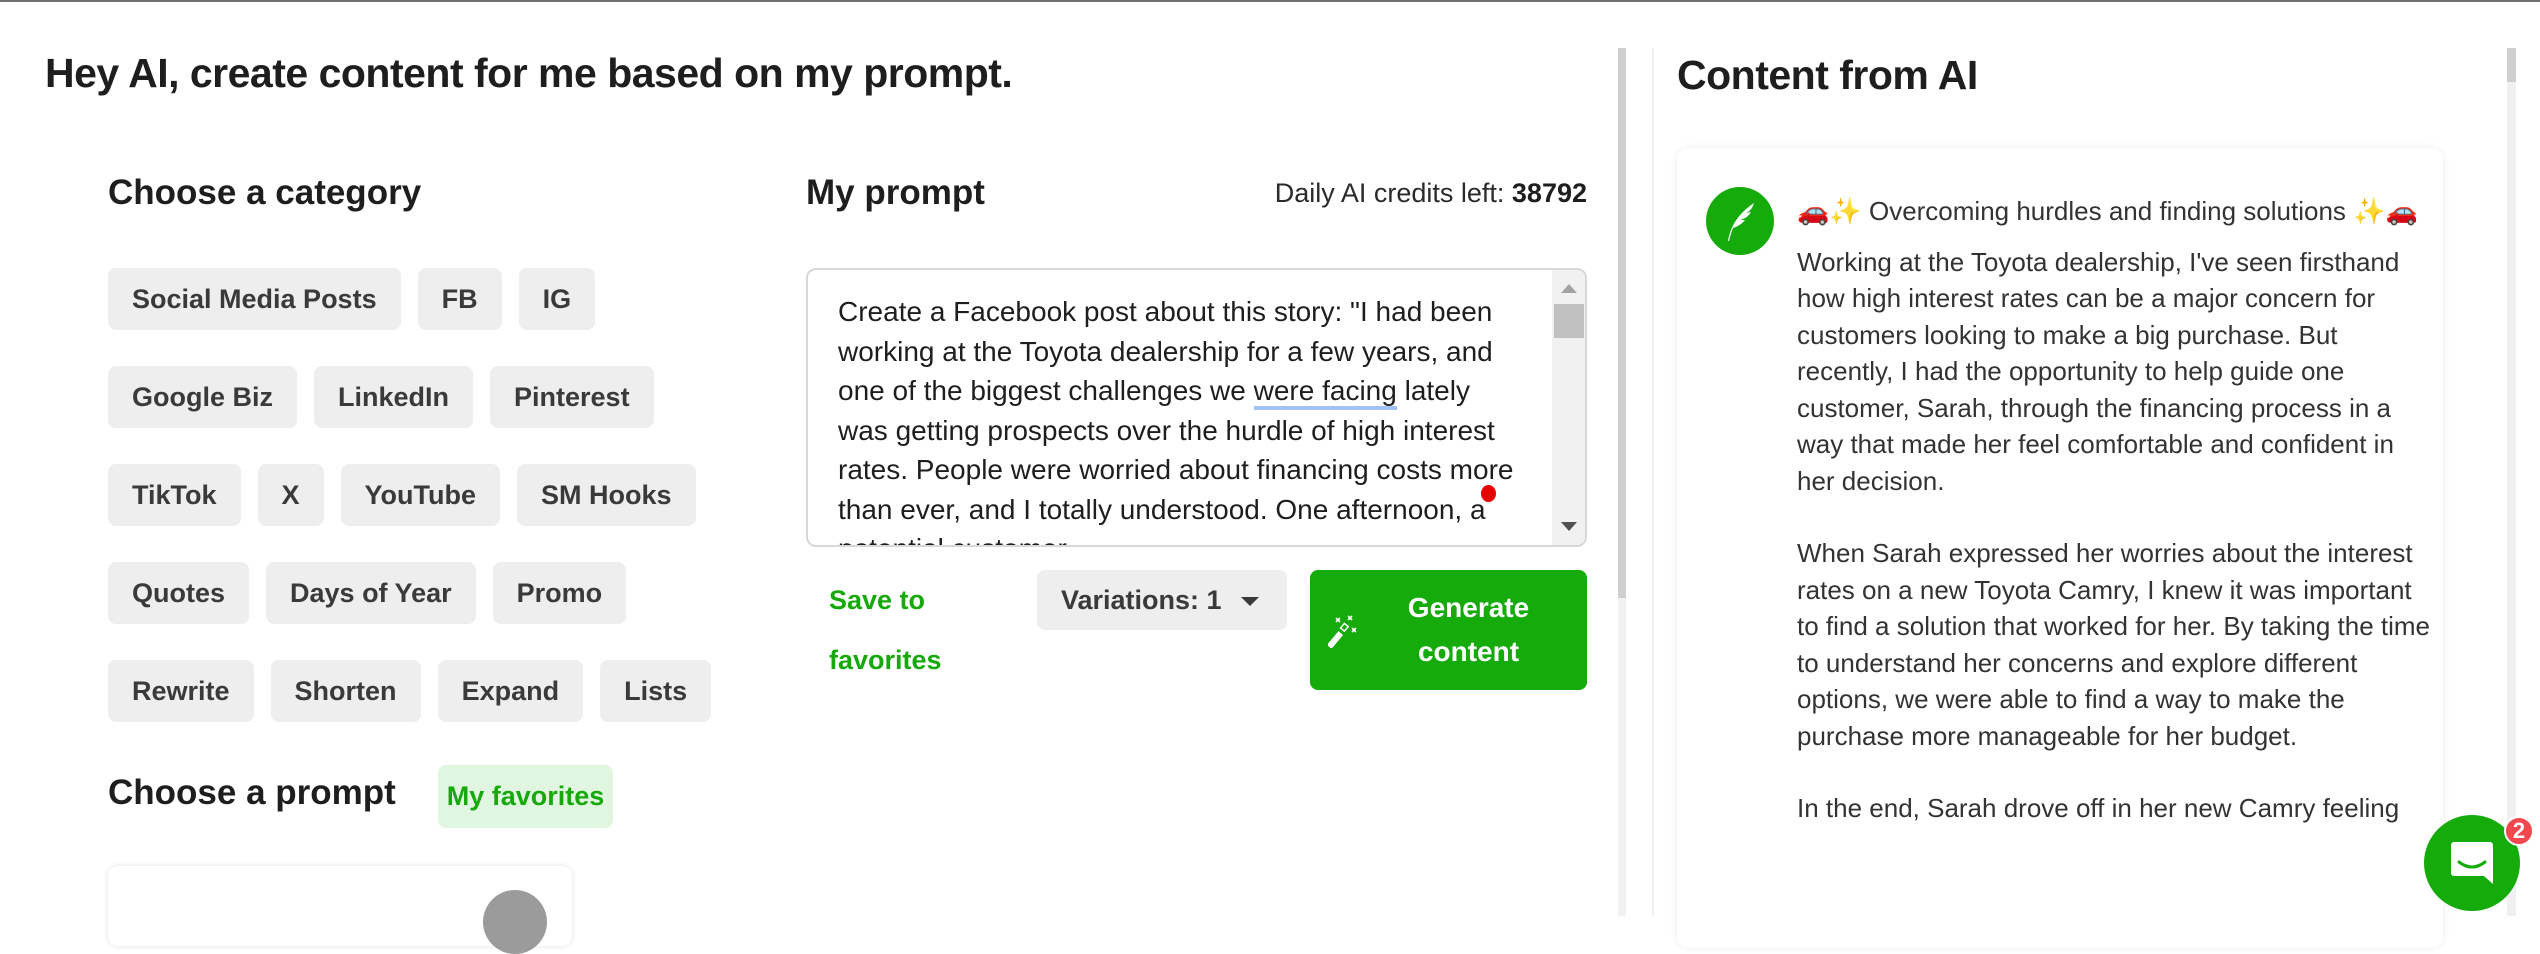 The height and width of the screenshot is (954, 2540). Describe the element at coordinates (394, 397) in the screenshot. I see `category-chip-linkedin: LinkedIn` at that location.